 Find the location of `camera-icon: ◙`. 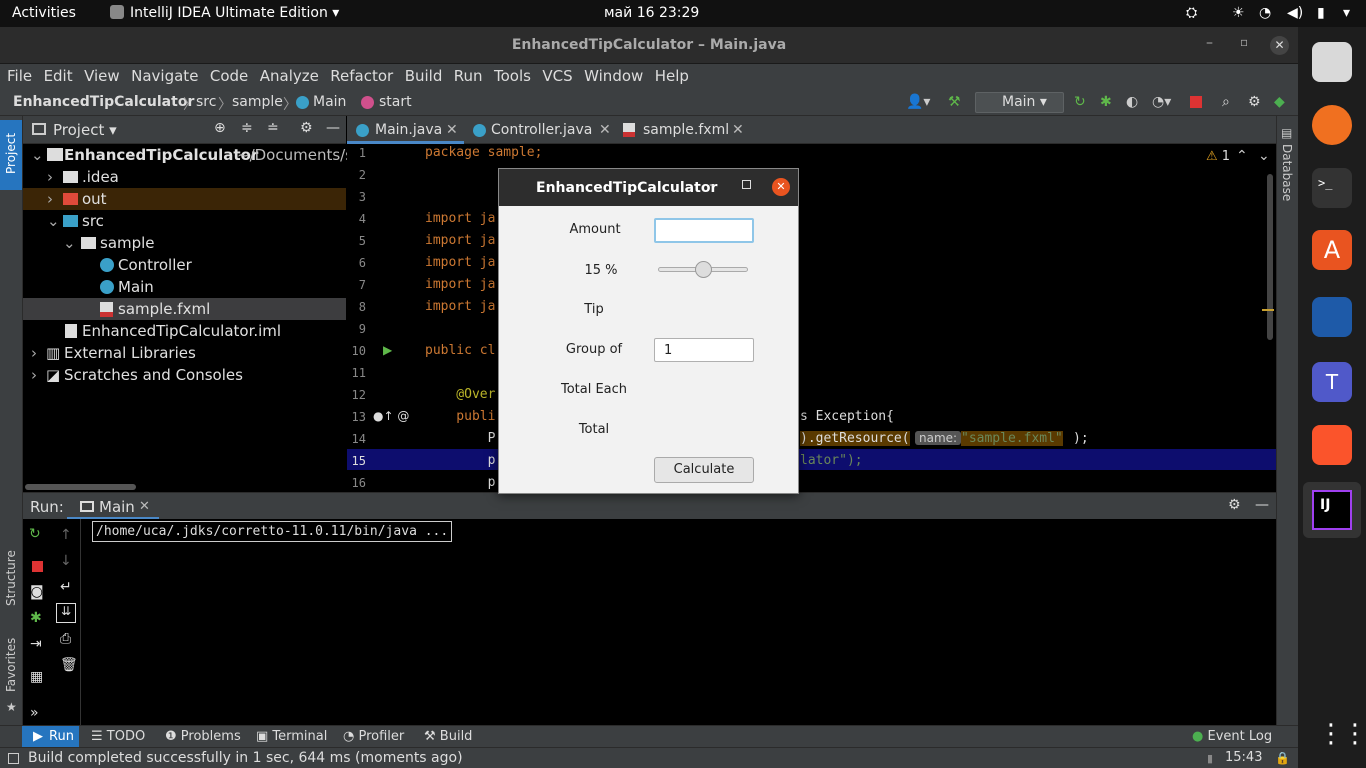

camera-icon: ◙ is located at coordinates (37, 592).